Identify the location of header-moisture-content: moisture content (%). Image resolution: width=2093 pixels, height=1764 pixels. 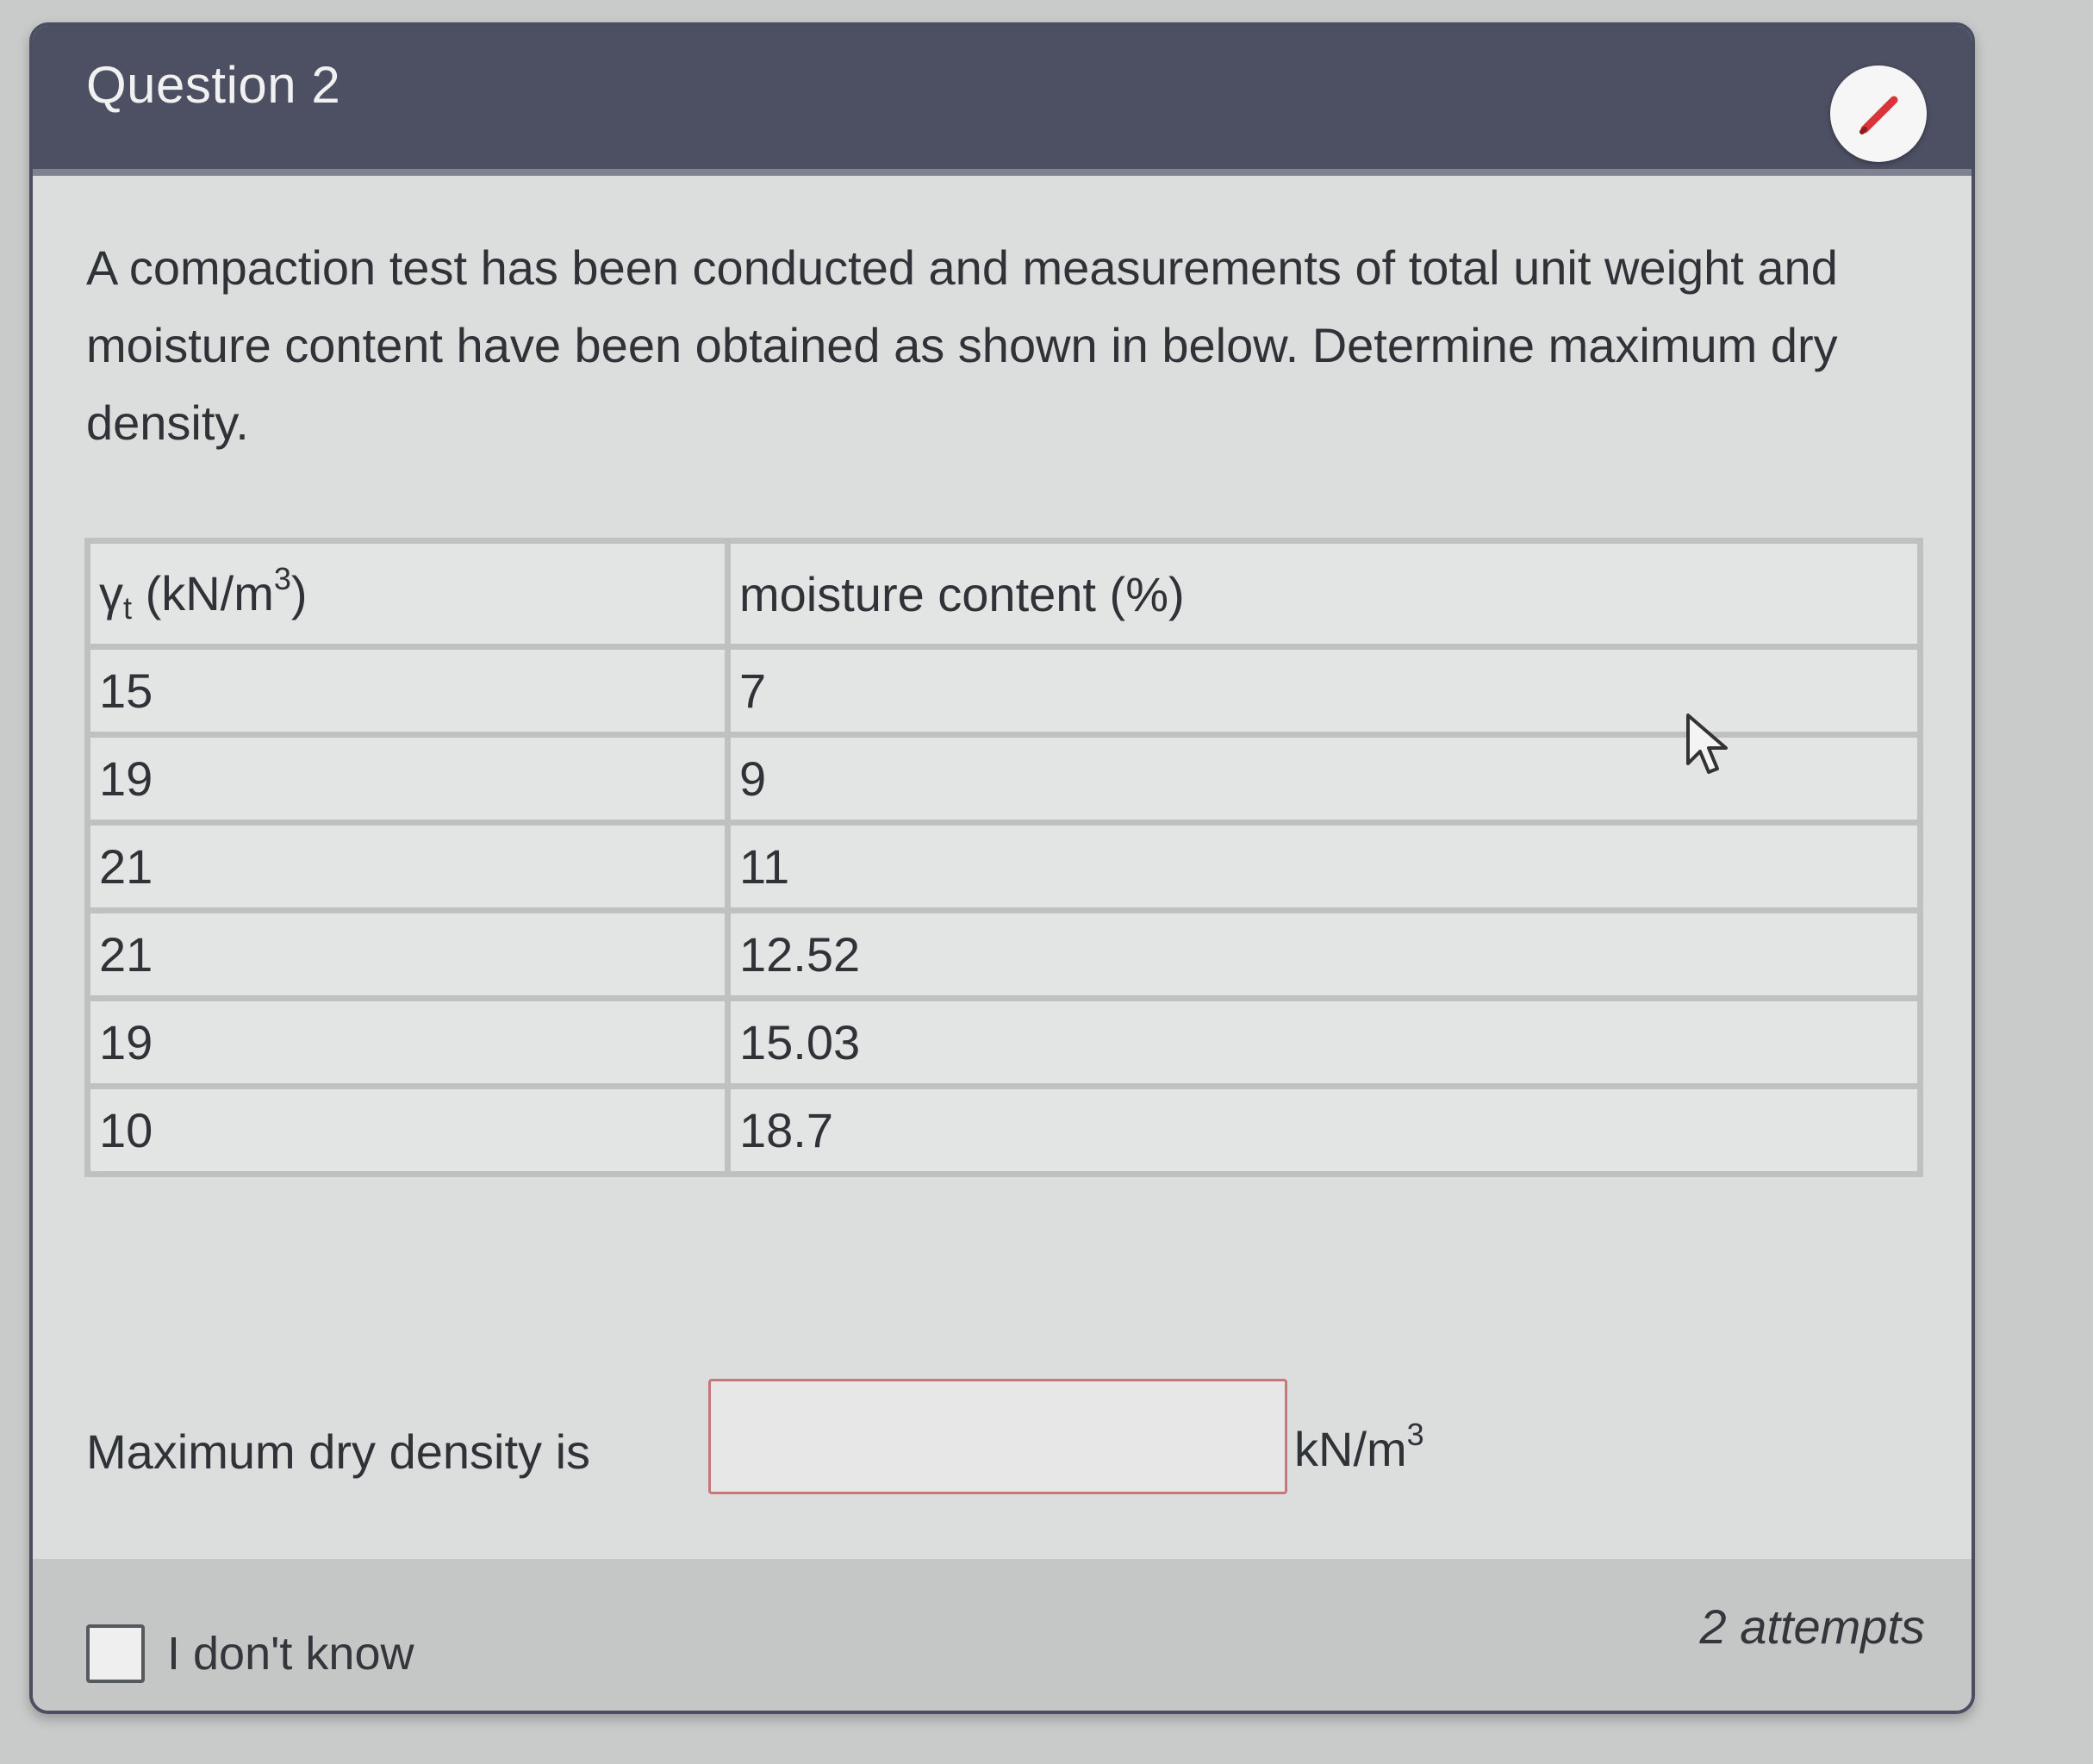
(1324, 594).